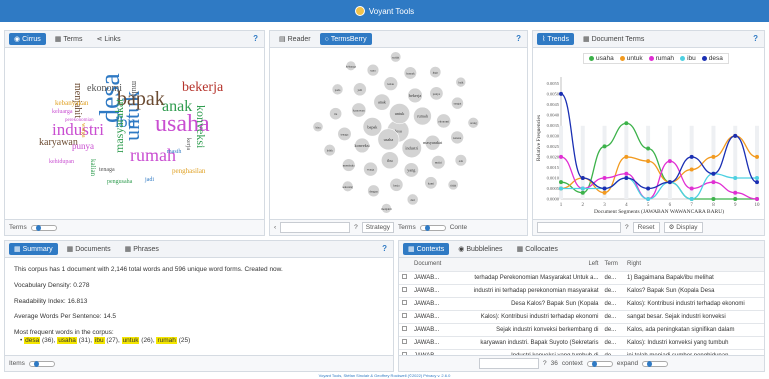  Describe the element at coordinates (683, 227) in the screenshot. I see `display-button: ⚙ Display` at that location.